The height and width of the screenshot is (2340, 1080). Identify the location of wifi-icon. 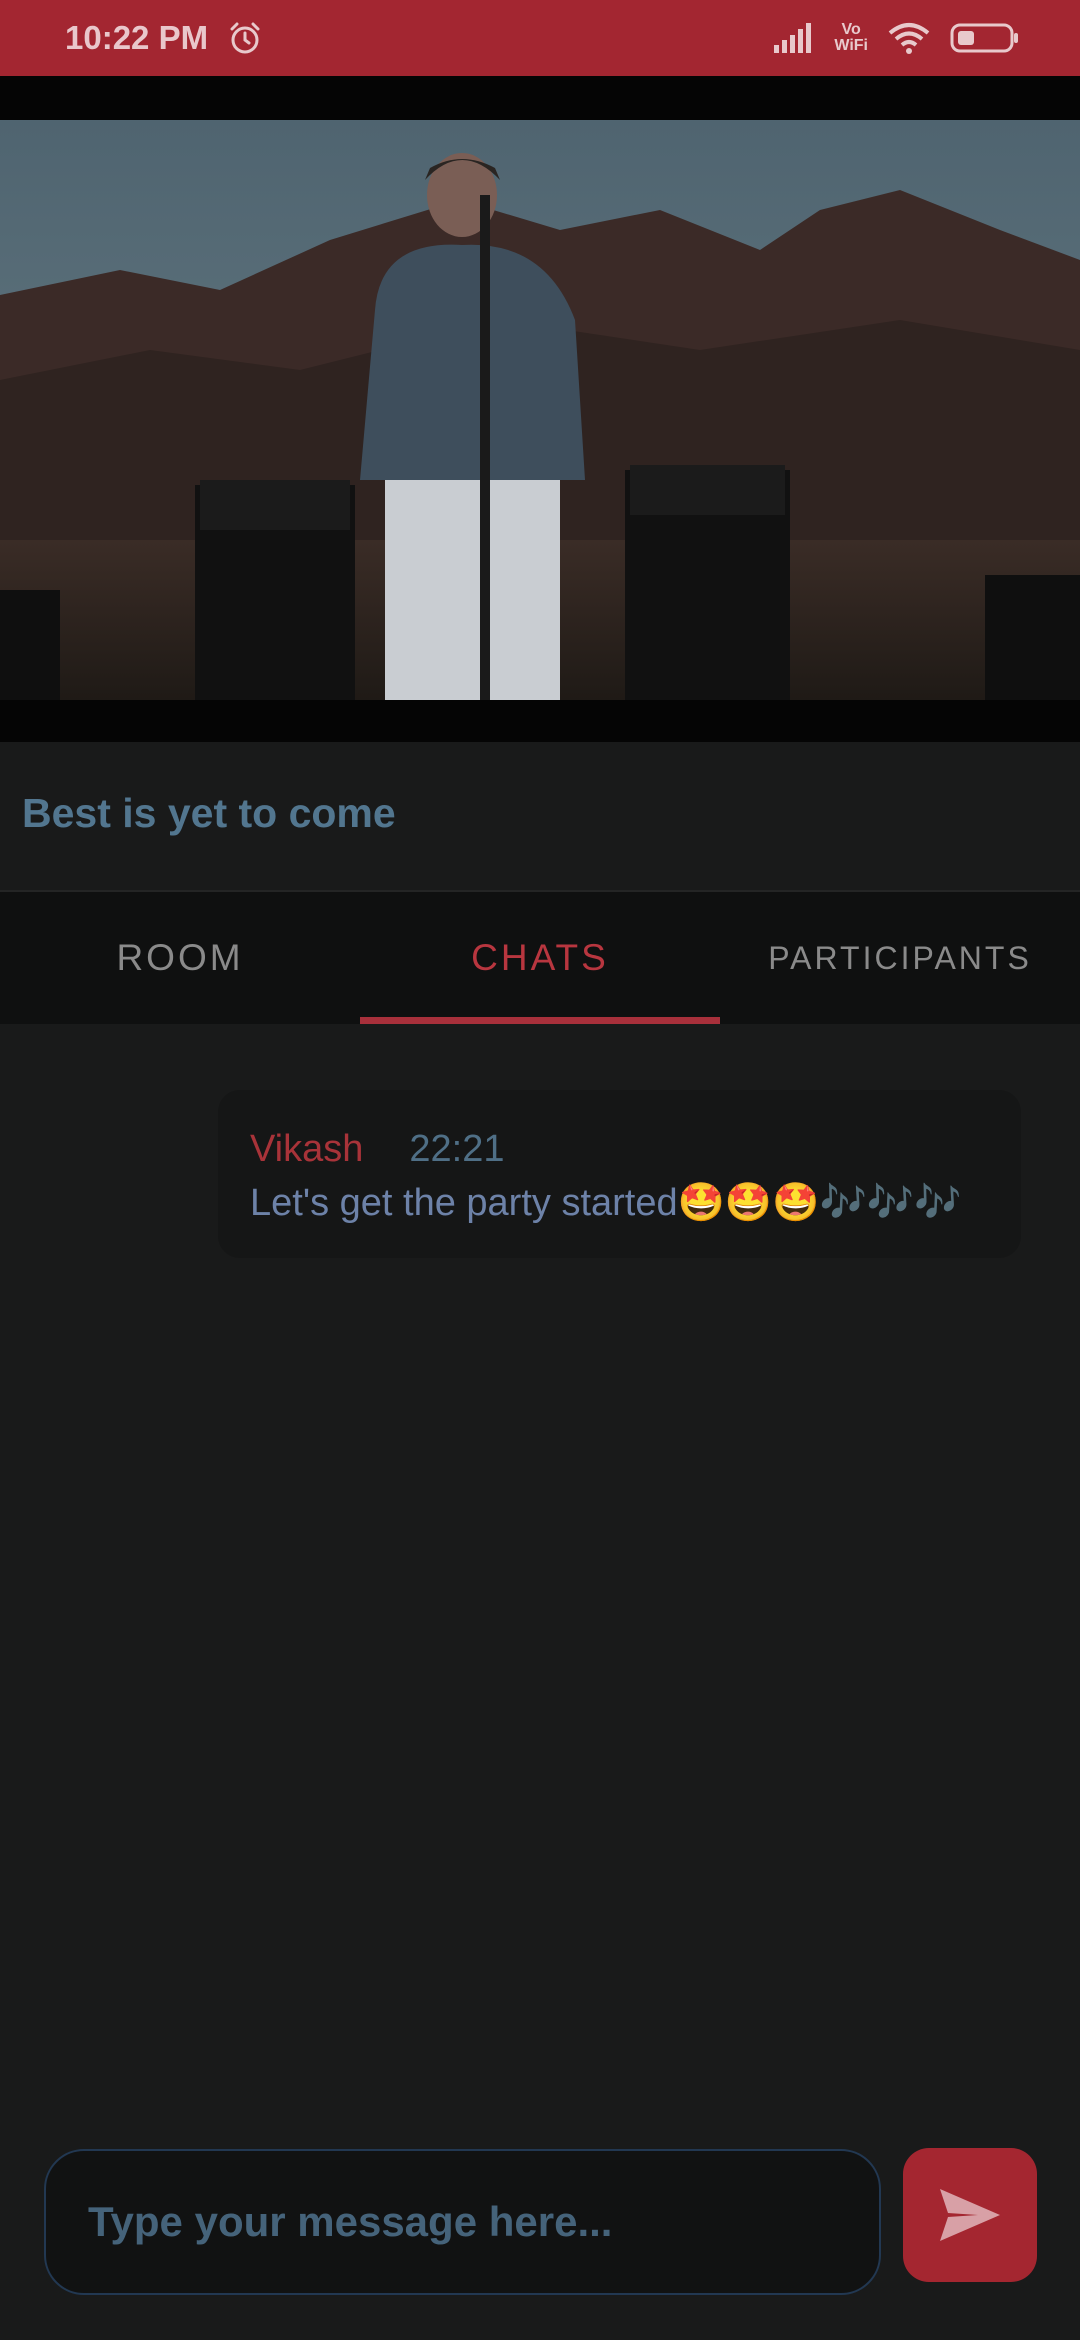
(909, 38).